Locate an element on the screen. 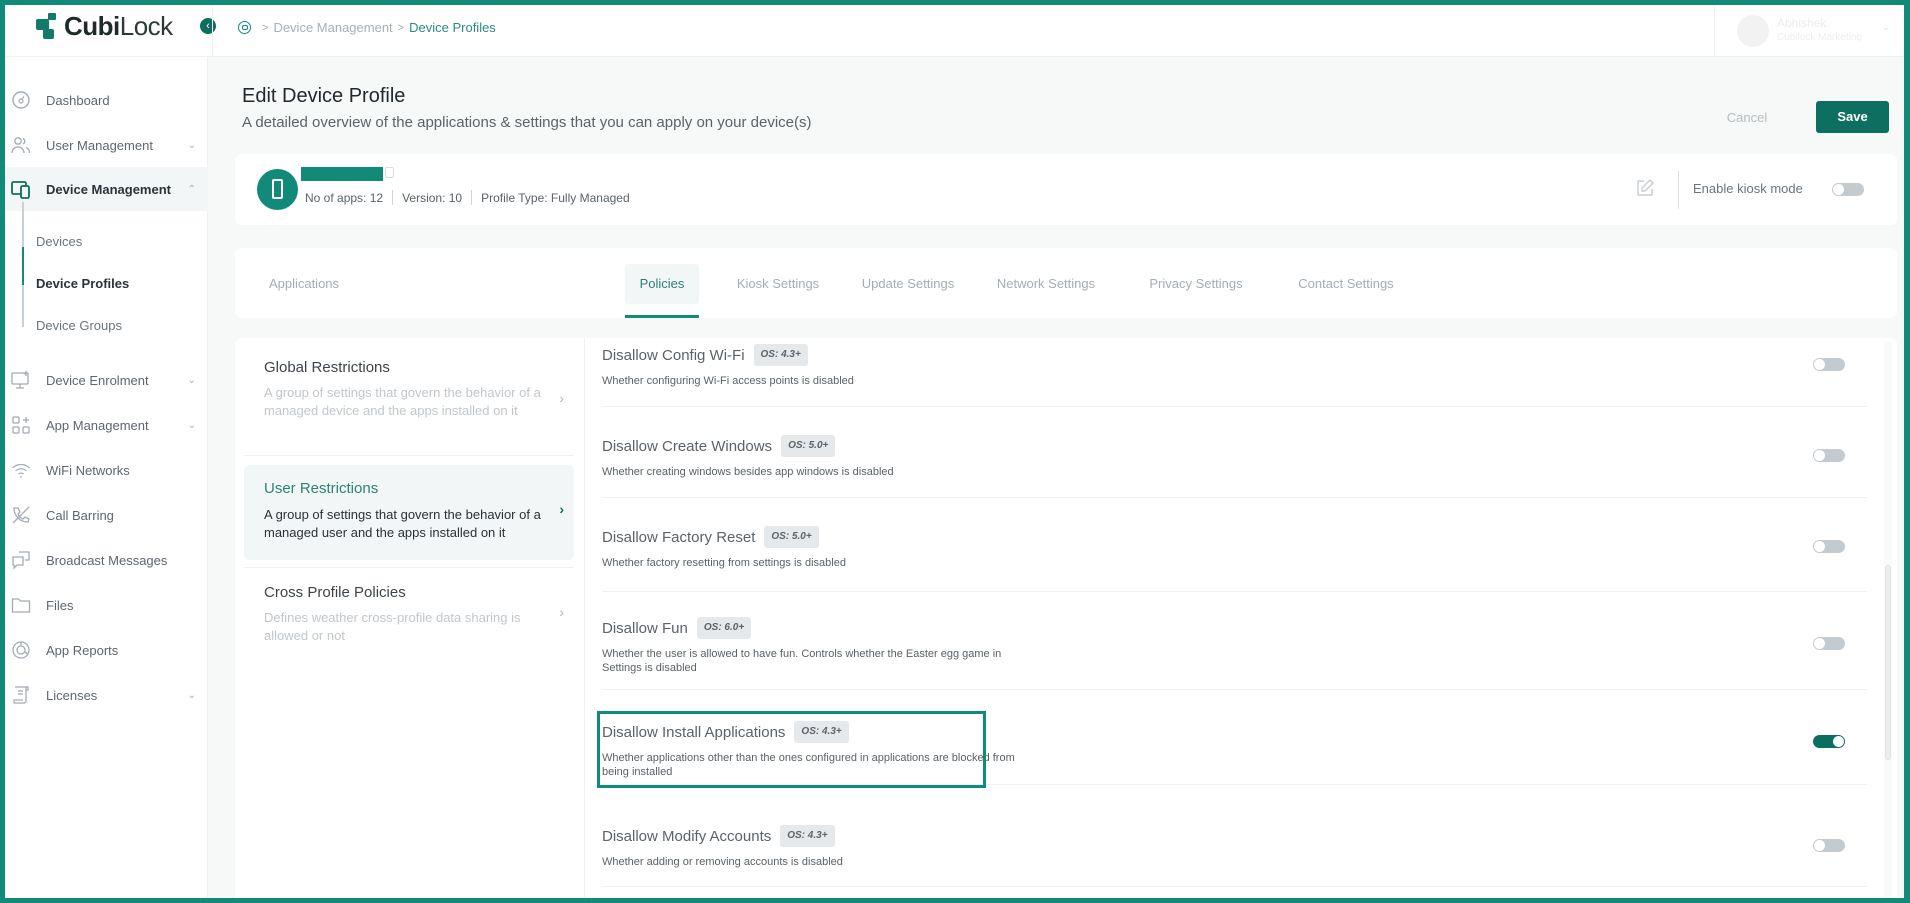 The height and width of the screenshot is (903, 1910). sidebar-item-device-enrolment: Device Enrolment ⌄ is located at coordinates (106, 380).